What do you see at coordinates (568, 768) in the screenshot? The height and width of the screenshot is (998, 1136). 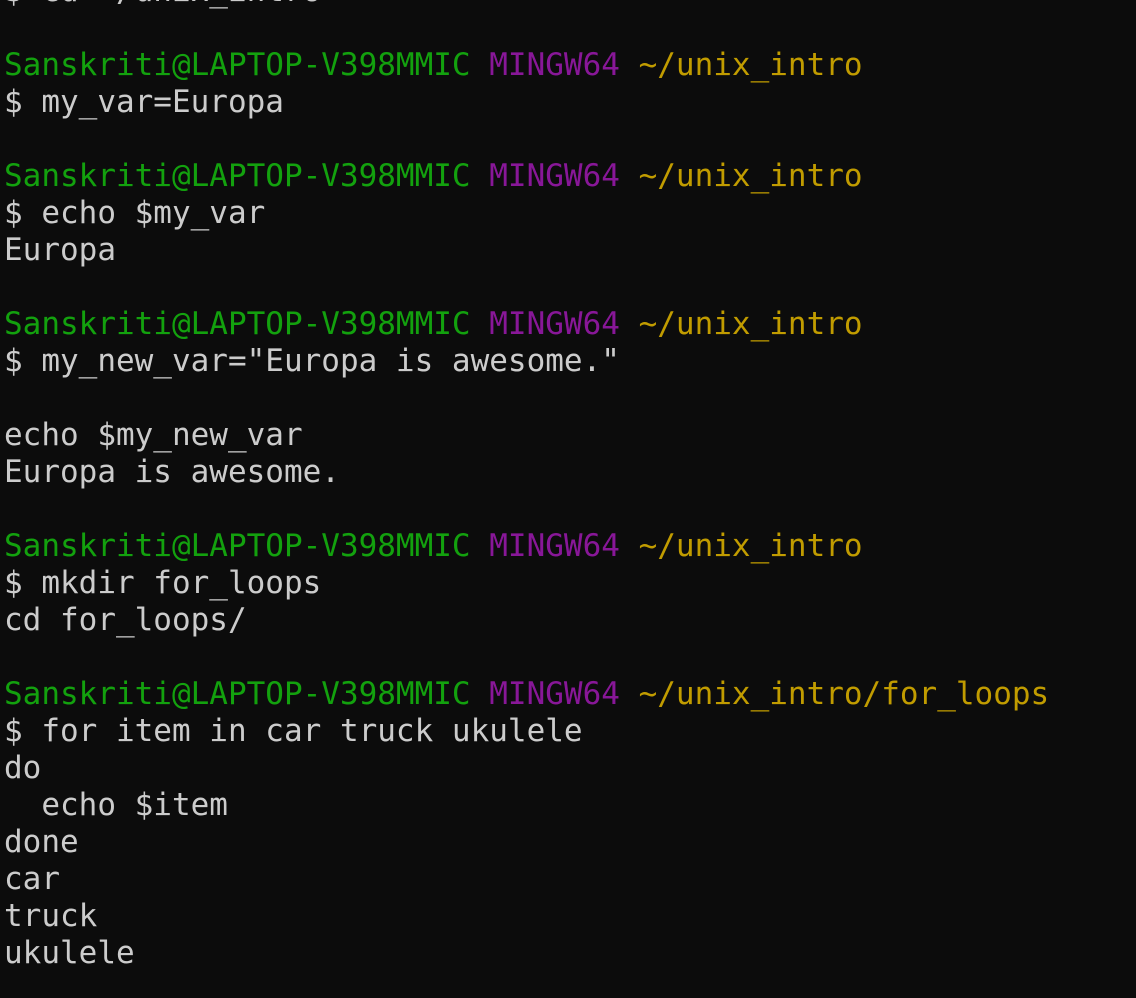 I see `output-line: do` at bounding box center [568, 768].